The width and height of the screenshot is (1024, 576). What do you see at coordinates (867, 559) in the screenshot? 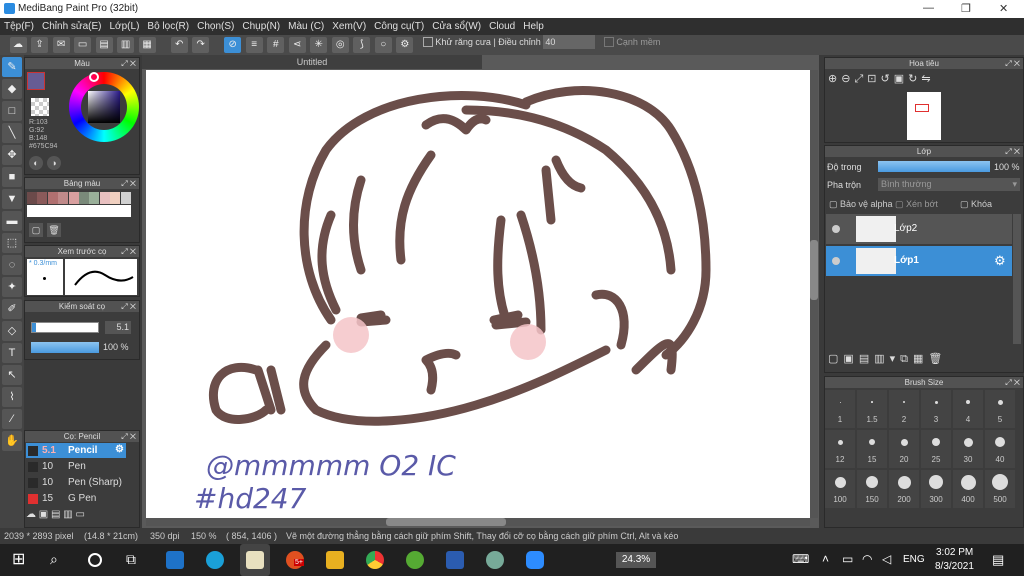
I see `wifi-icon: ◠` at bounding box center [867, 559].